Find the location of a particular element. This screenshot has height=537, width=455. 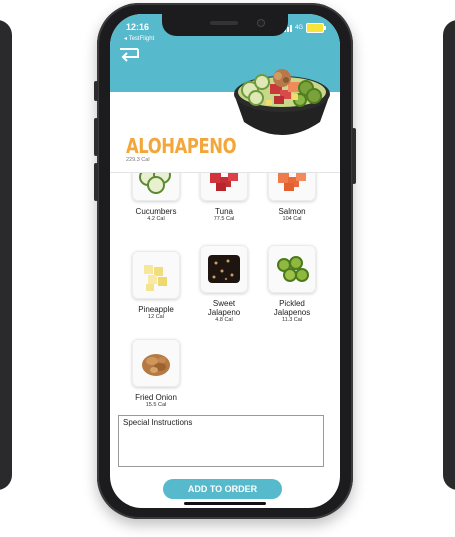

background-phone-left is located at coordinates (6, 255).